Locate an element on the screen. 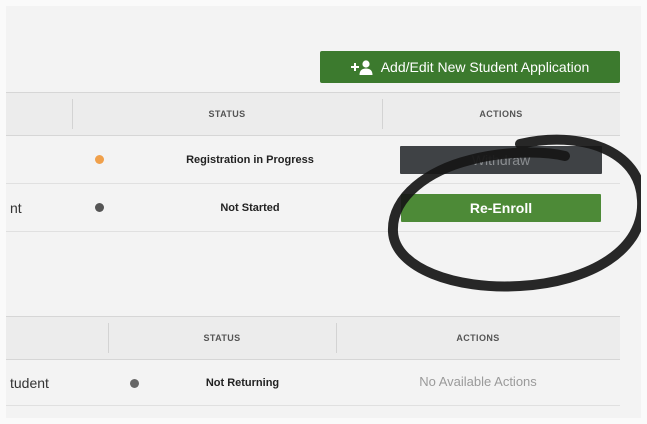 This screenshot has width=647, height=424. student-name-cell is located at coordinates (40, 159).